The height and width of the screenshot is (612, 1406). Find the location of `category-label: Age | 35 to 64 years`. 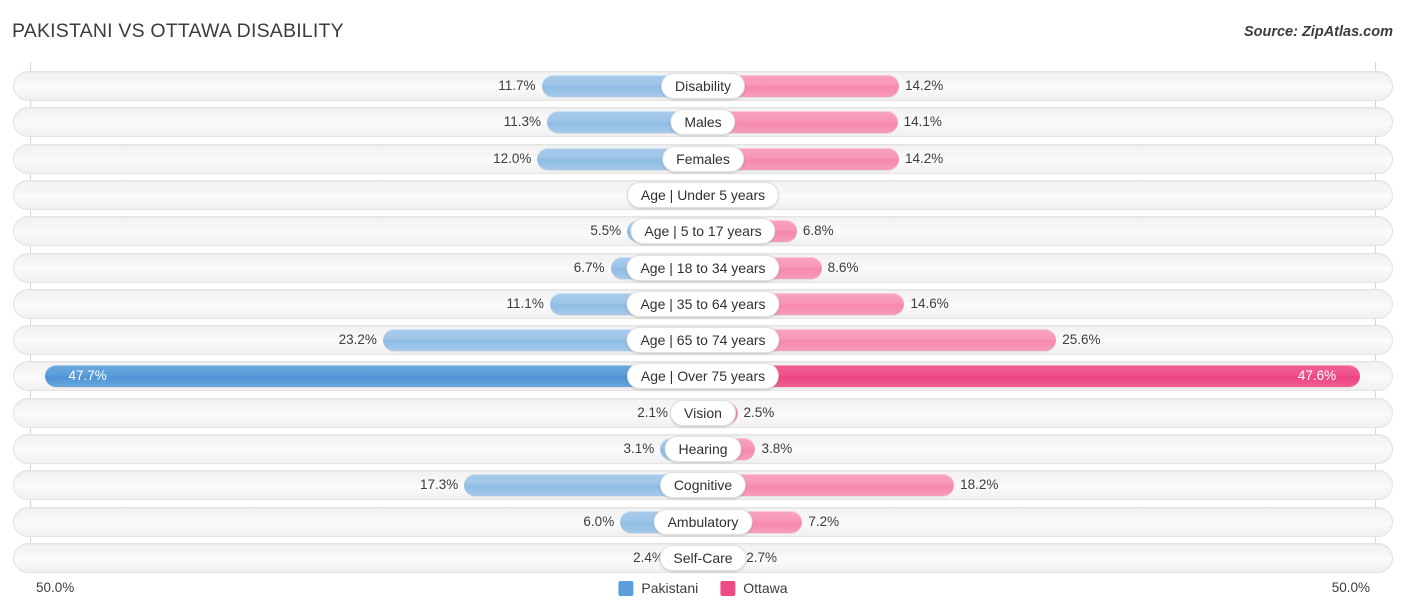

category-label: Age | 35 to 64 years is located at coordinates (703, 303).